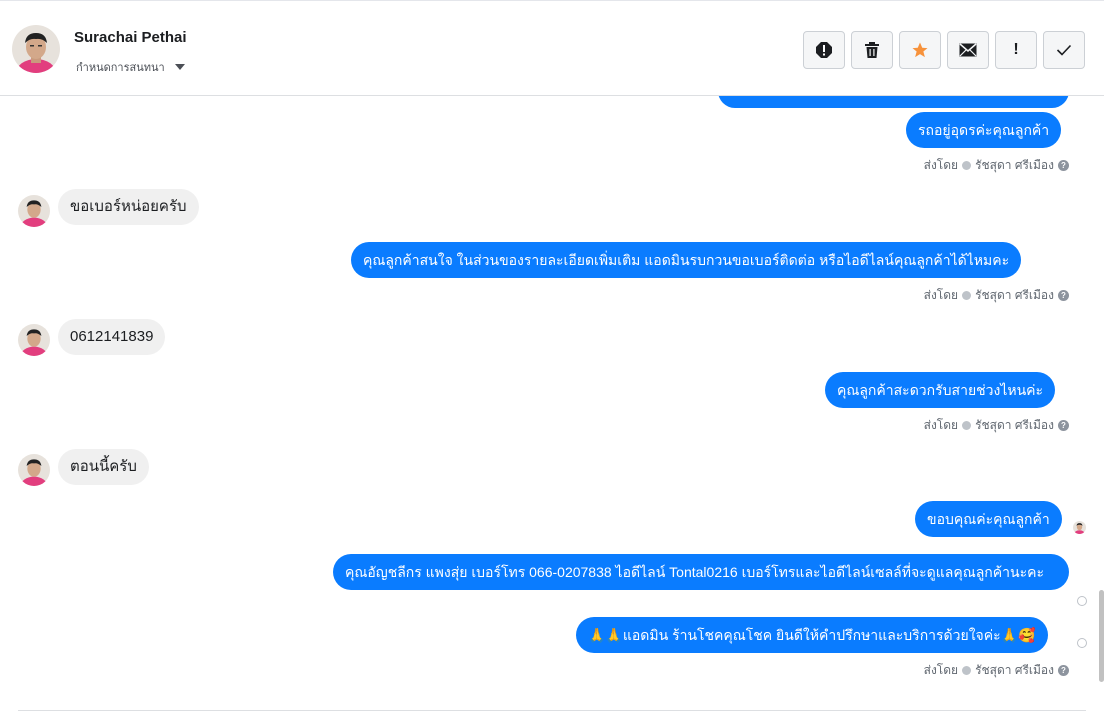 The width and height of the screenshot is (1104, 712). I want to click on assign-label: กำหนดการสนทนา, so click(120, 68).